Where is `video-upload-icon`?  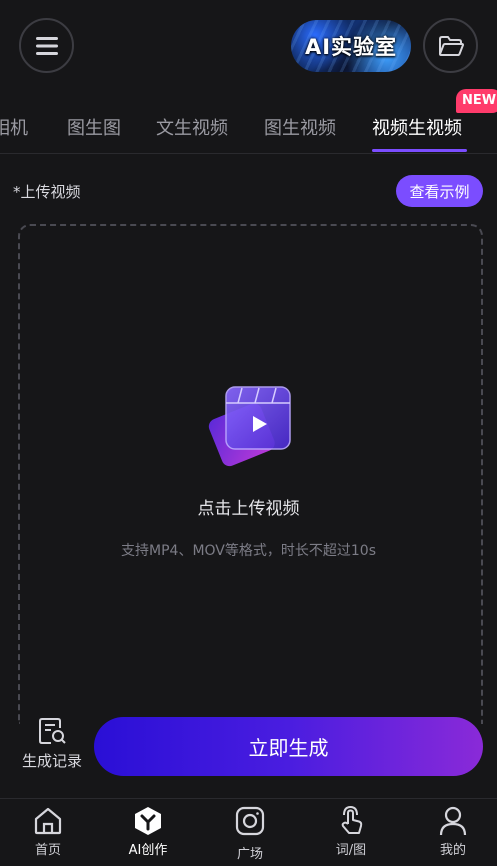
video-upload-icon is located at coordinates (249, 426).